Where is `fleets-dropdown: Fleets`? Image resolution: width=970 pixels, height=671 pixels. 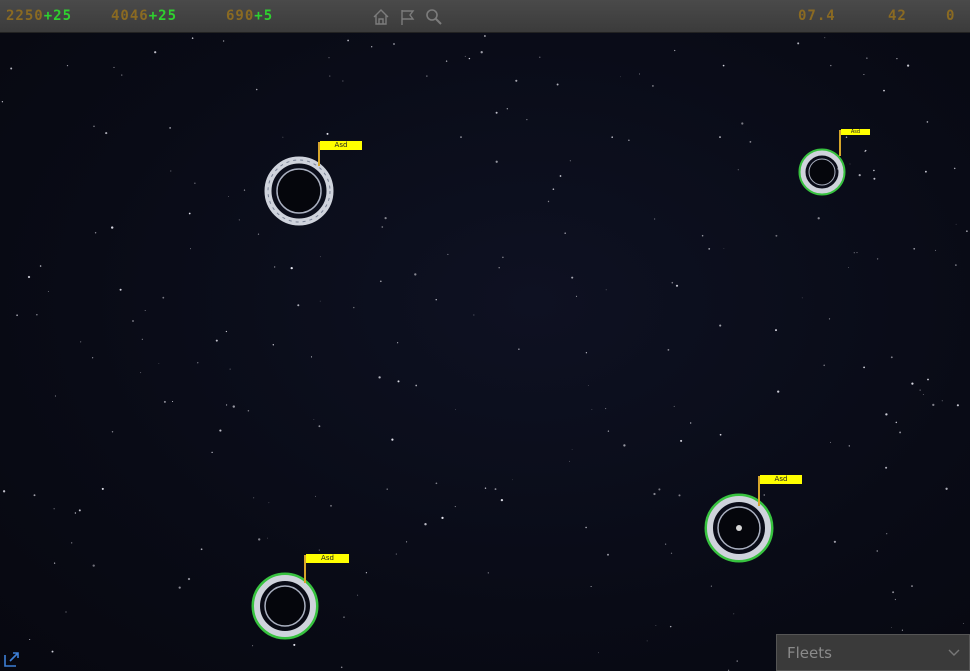
fleets-dropdown: Fleets is located at coordinates (873, 652).